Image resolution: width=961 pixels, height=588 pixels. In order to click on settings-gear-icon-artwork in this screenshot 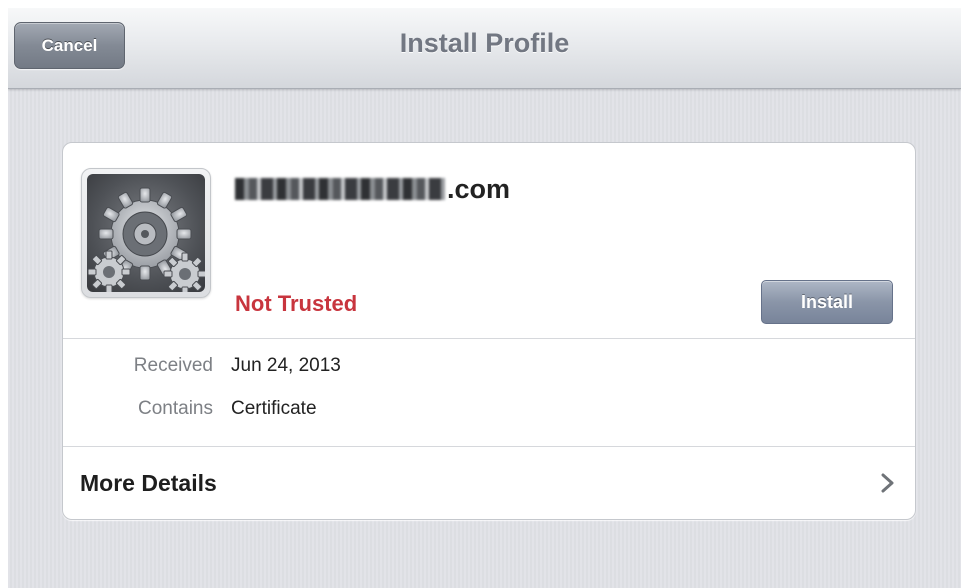, I will do `click(146, 233)`.